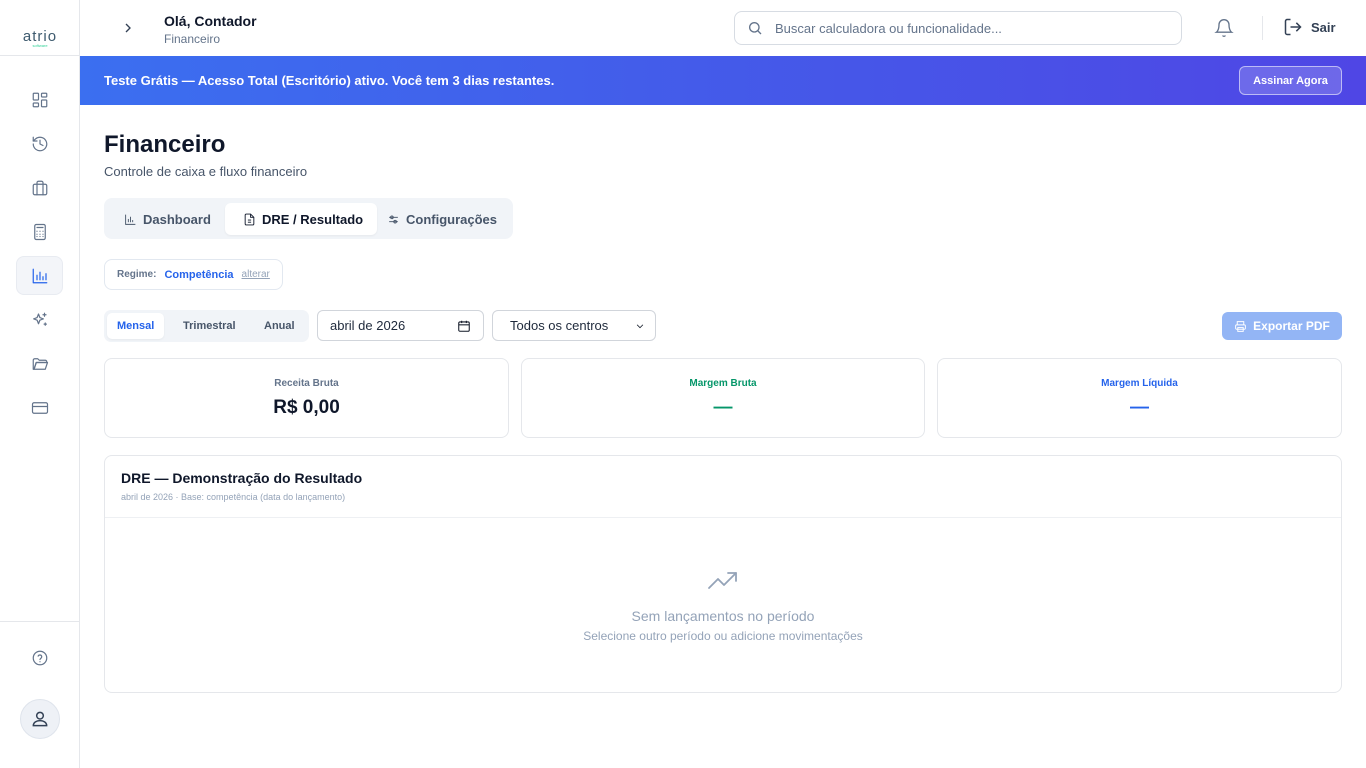 The image size is (1366, 768). I want to click on chevron-right-icon, so click(128, 28).